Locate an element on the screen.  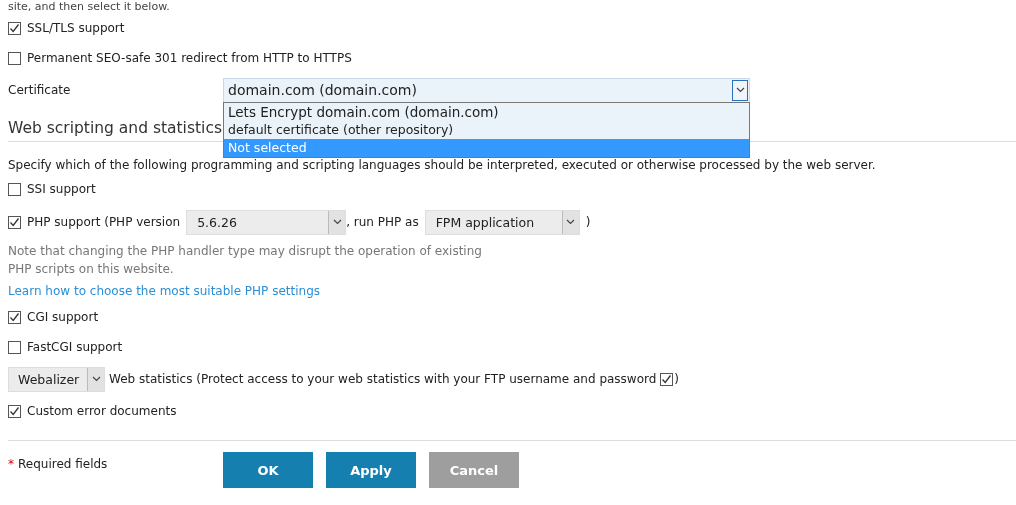
checkbox-label: Custom error documents is located at coordinates (102, 411).